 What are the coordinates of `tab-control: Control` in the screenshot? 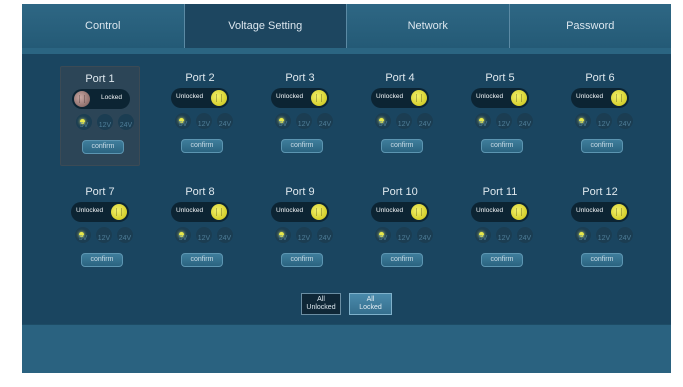 It's located at (103, 26).